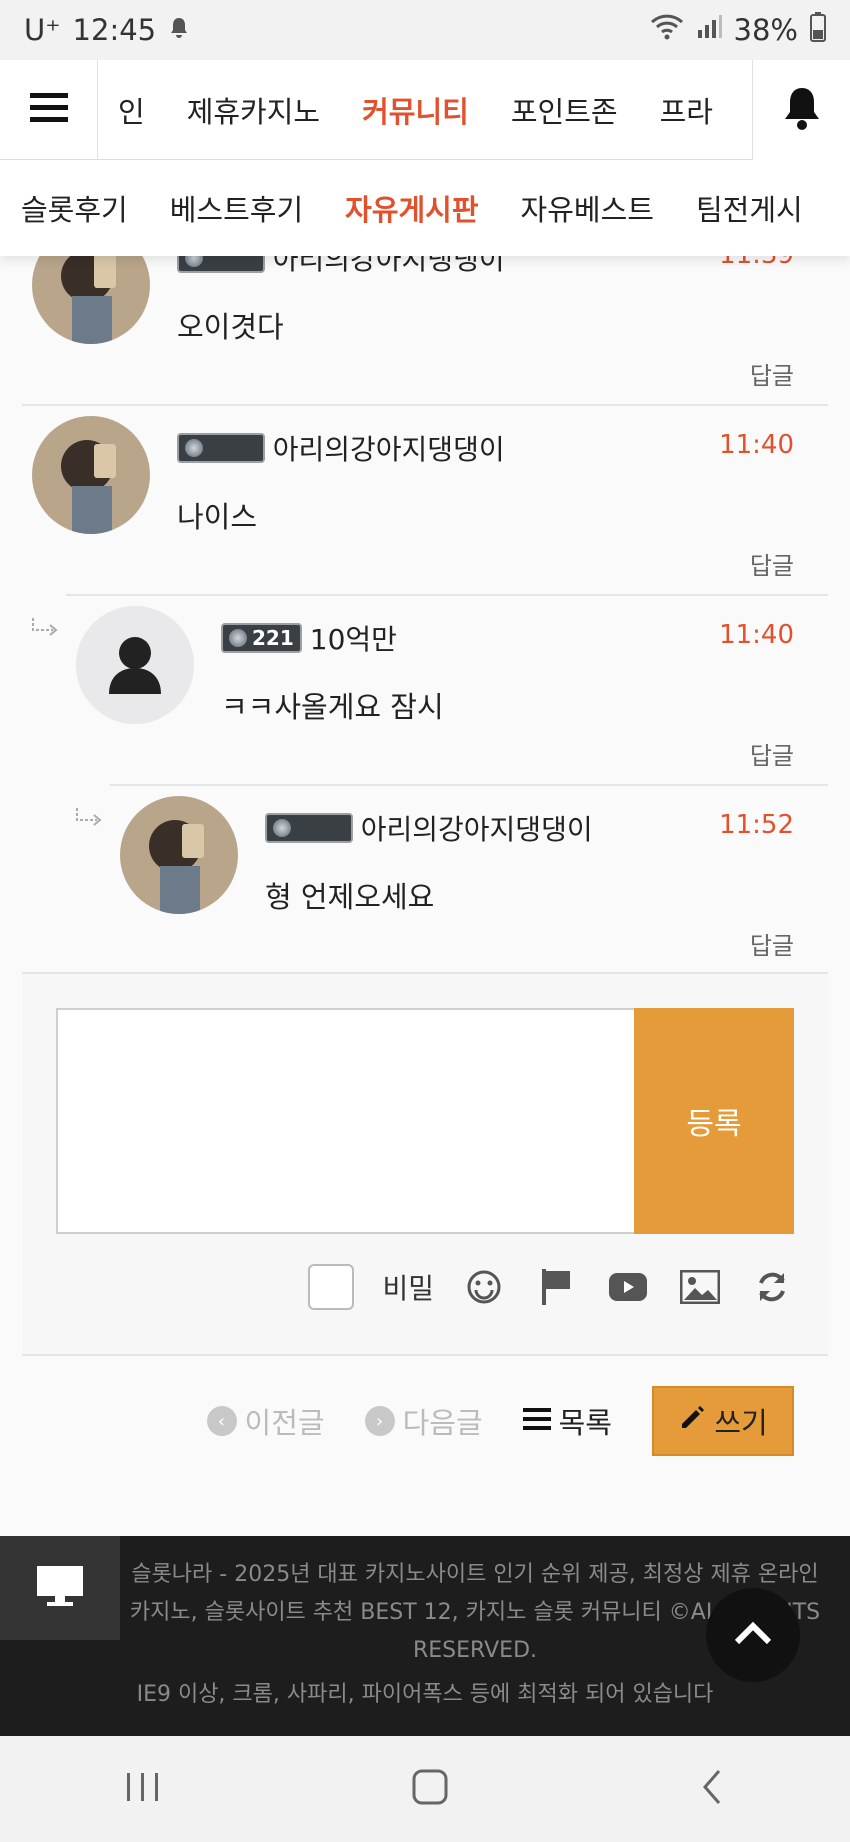 This screenshot has height=1842, width=850. What do you see at coordinates (692, 1421) in the screenshot?
I see `pencil-icon` at bounding box center [692, 1421].